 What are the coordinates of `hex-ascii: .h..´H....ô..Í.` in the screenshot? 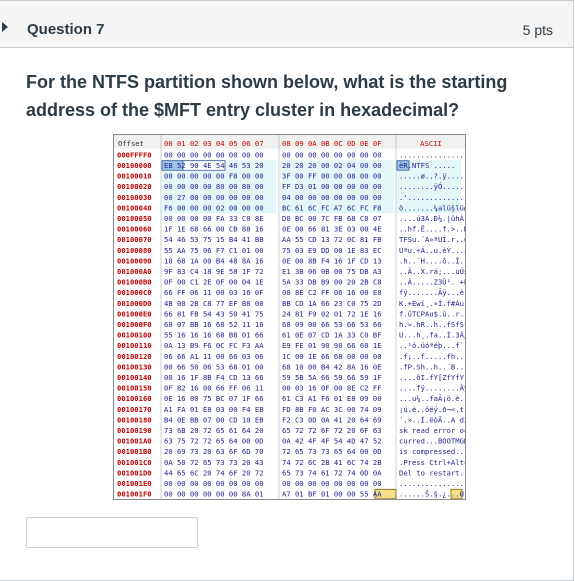 It's located at (431, 260).